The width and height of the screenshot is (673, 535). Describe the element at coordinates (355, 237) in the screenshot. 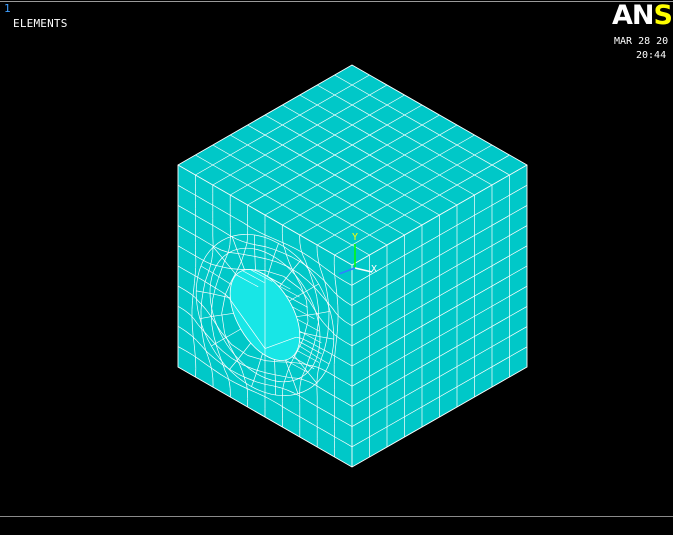

I see `triad-y-label: Y` at that location.